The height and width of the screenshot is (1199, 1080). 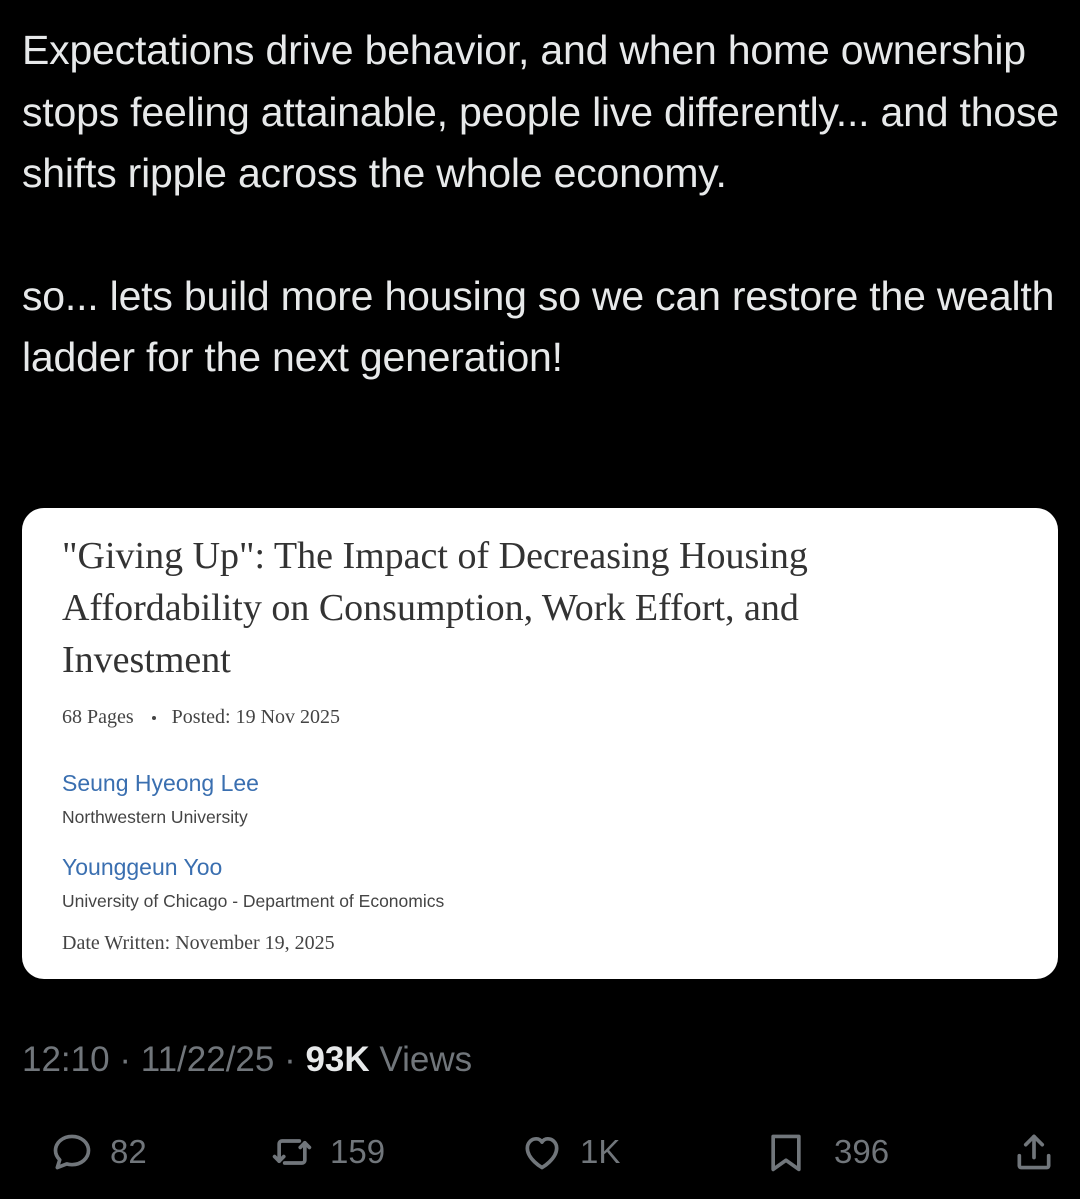 I want to click on share-button, so click(x=1034, y=1152).